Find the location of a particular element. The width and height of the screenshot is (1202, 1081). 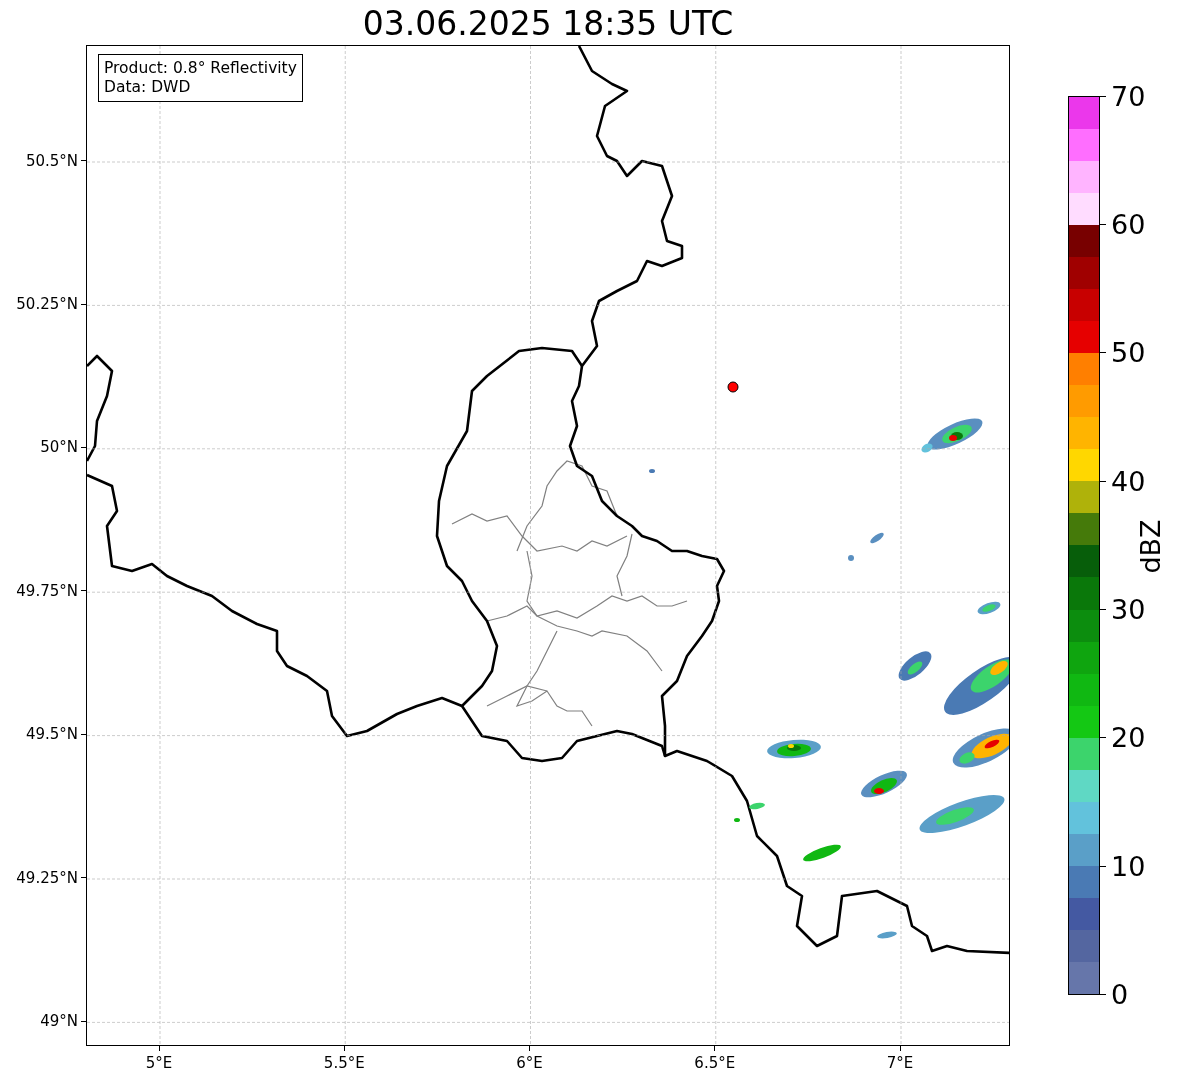

latitude-label: 49.75°N is located at coordinates (47, 590).